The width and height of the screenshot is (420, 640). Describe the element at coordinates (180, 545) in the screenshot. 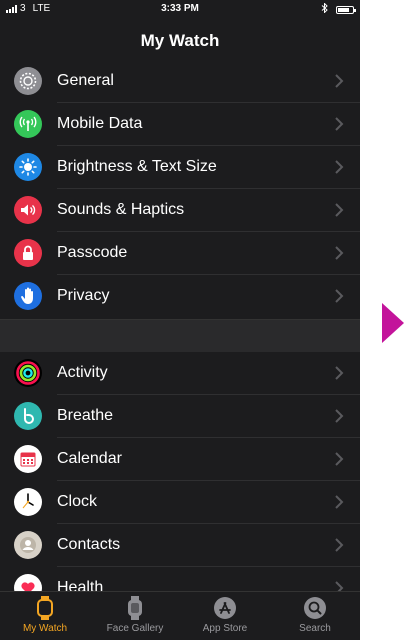

I see `app-item-contacts: Contacts` at that location.